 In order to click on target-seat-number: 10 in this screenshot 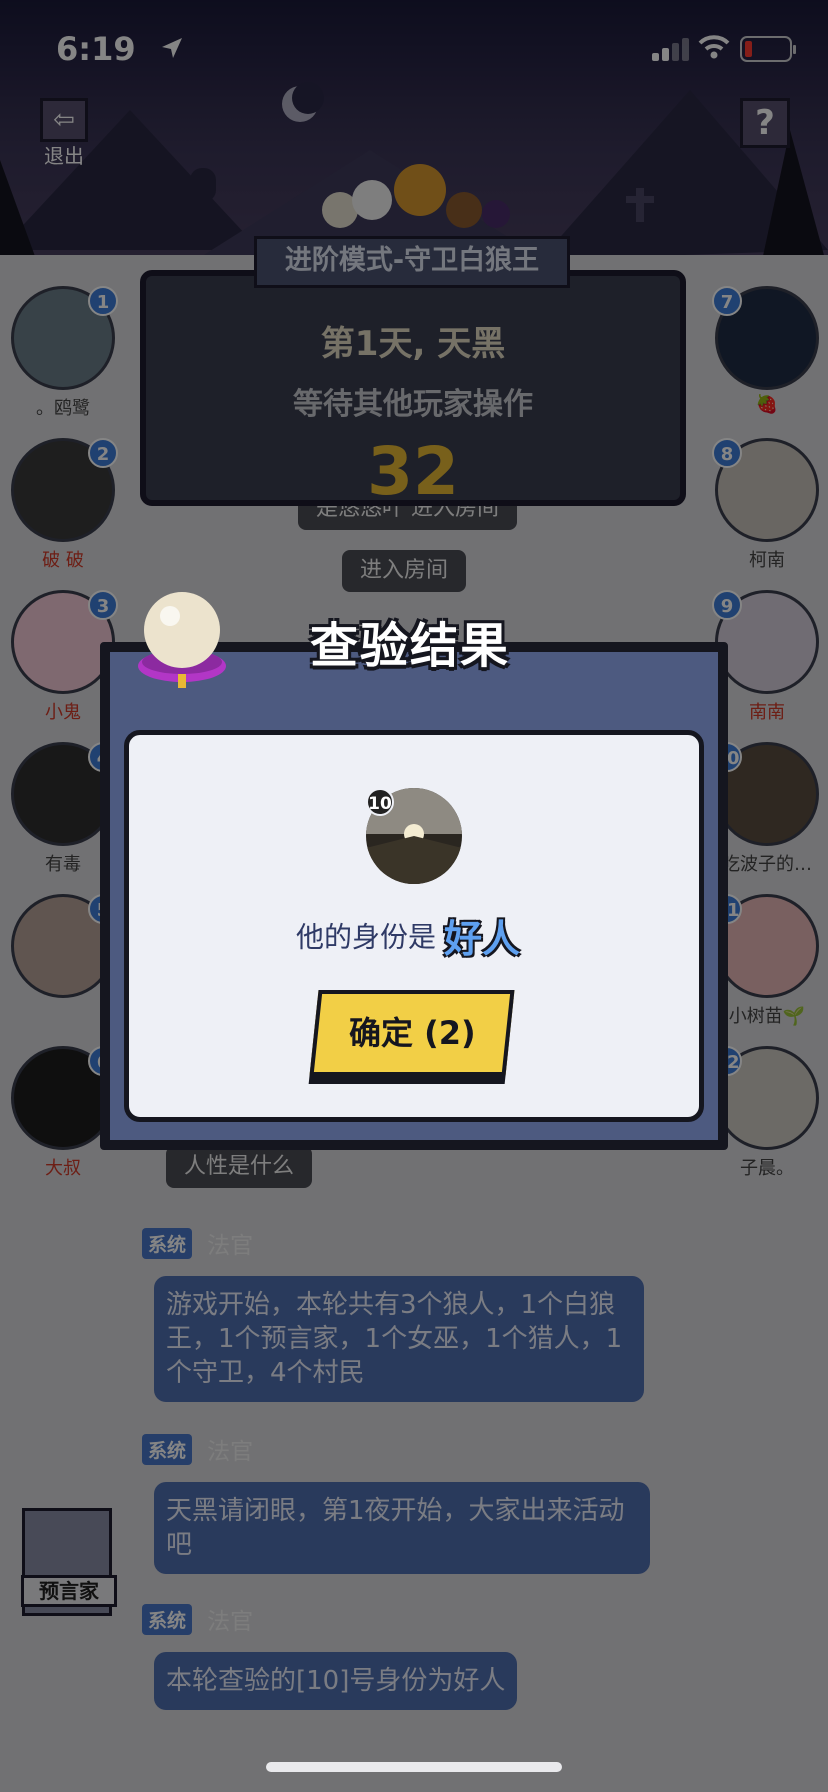, I will do `click(380, 802)`.